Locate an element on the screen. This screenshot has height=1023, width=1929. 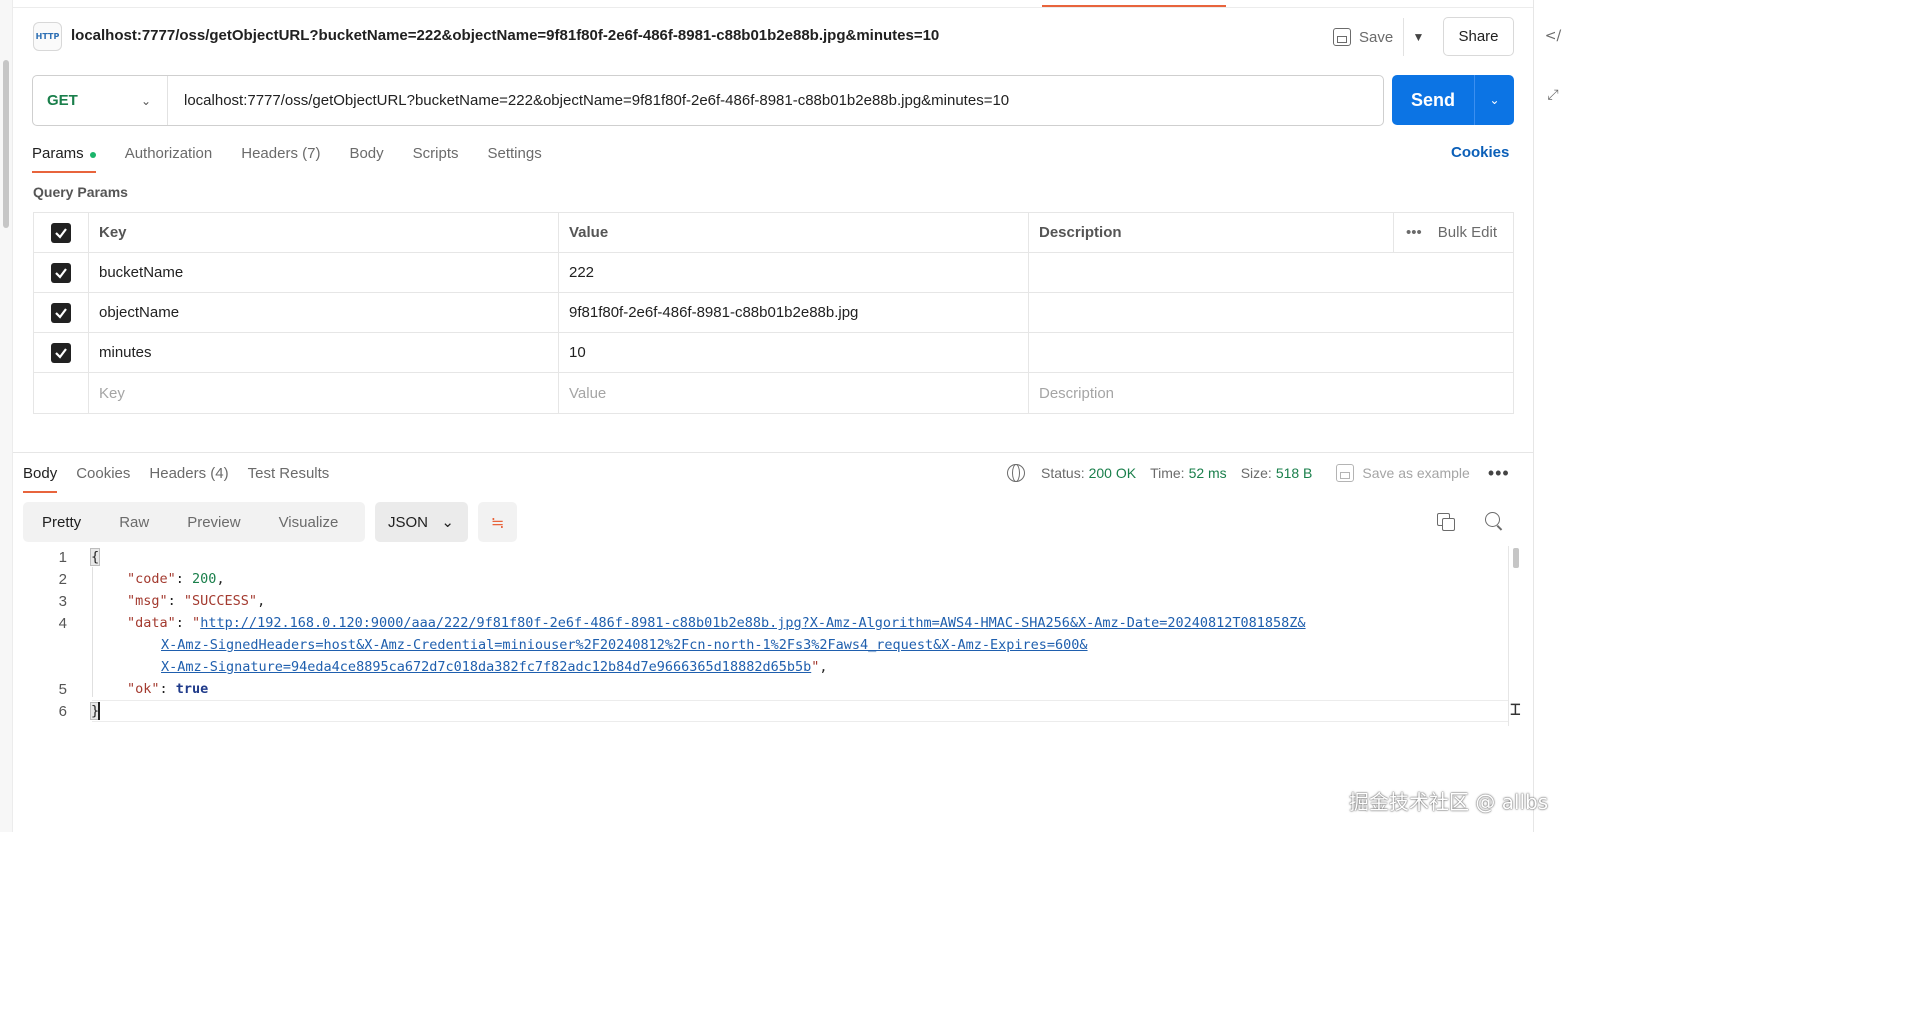
save-button: Save is located at coordinates (1363, 37).